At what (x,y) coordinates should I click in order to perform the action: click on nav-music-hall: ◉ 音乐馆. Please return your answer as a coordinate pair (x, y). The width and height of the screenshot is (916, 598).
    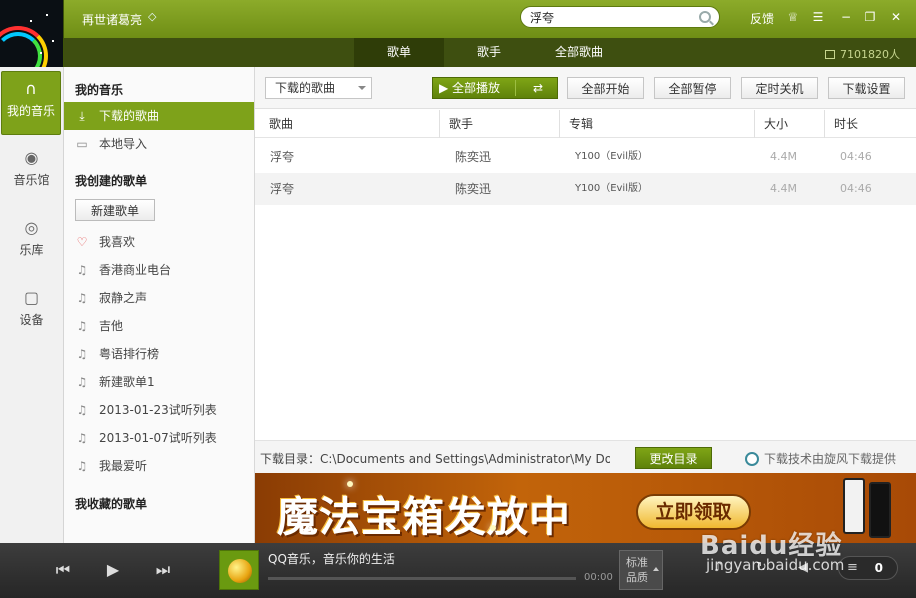
    Looking at the image, I should click on (31, 173).